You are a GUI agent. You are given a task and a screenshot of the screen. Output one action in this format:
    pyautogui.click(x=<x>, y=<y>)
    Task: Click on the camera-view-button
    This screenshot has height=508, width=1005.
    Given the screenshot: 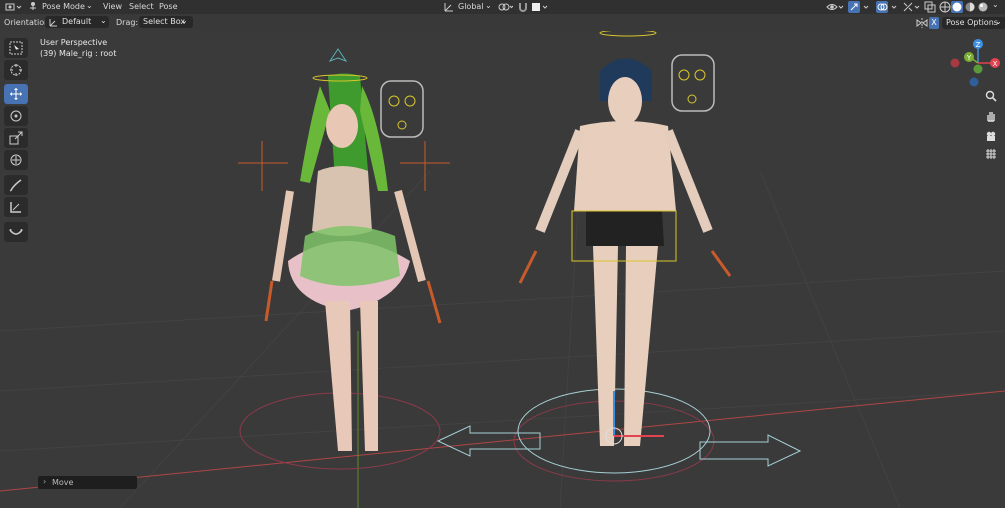 What is the action you would take?
    pyautogui.click(x=991, y=136)
    